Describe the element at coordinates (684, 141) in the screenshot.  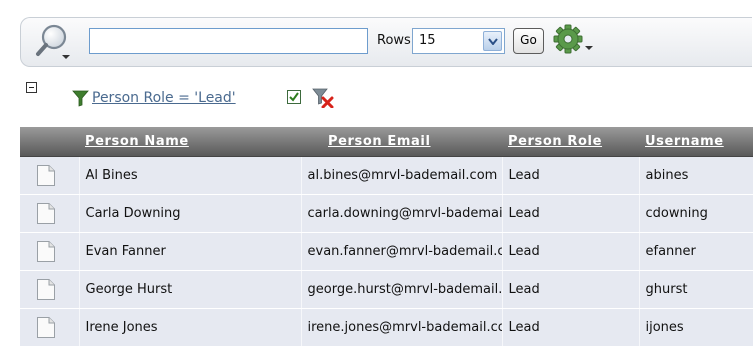
I see `column-header-label: Username` at that location.